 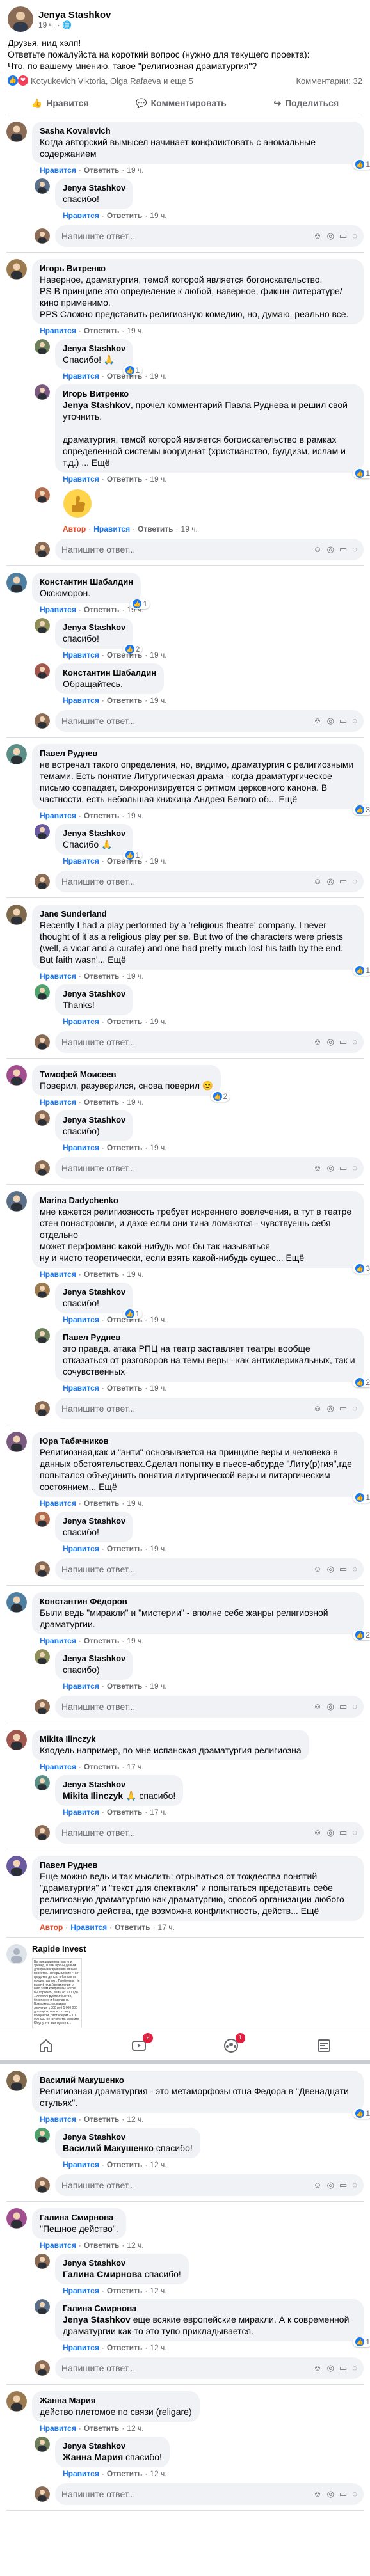 What do you see at coordinates (361, 1268) in the screenshot?
I see `reaction-badge: 👍 3` at bounding box center [361, 1268].